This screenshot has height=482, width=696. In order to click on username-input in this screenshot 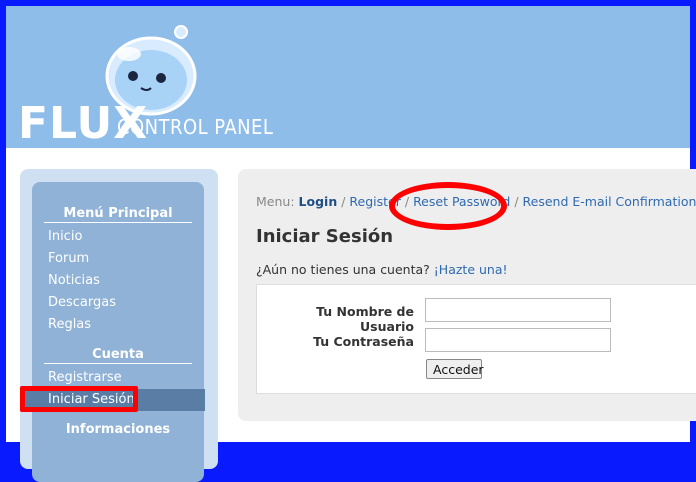, I will do `click(518, 310)`.